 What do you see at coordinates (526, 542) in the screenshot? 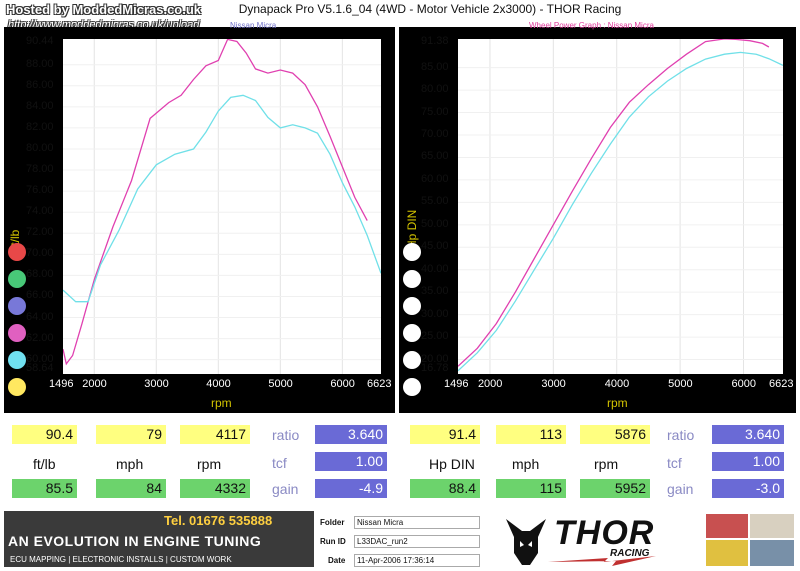
I see `viking-helmet-icon` at bounding box center [526, 542].